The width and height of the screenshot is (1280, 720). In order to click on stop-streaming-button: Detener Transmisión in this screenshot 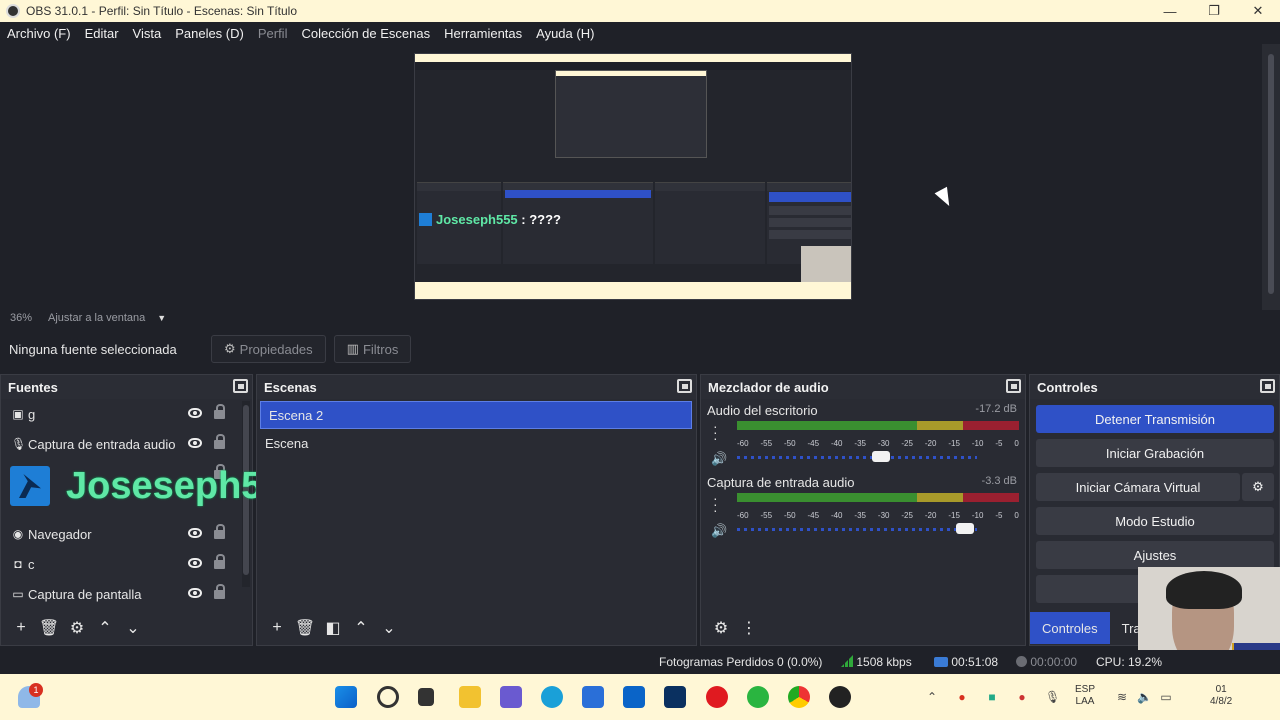, I will do `click(1155, 419)`.